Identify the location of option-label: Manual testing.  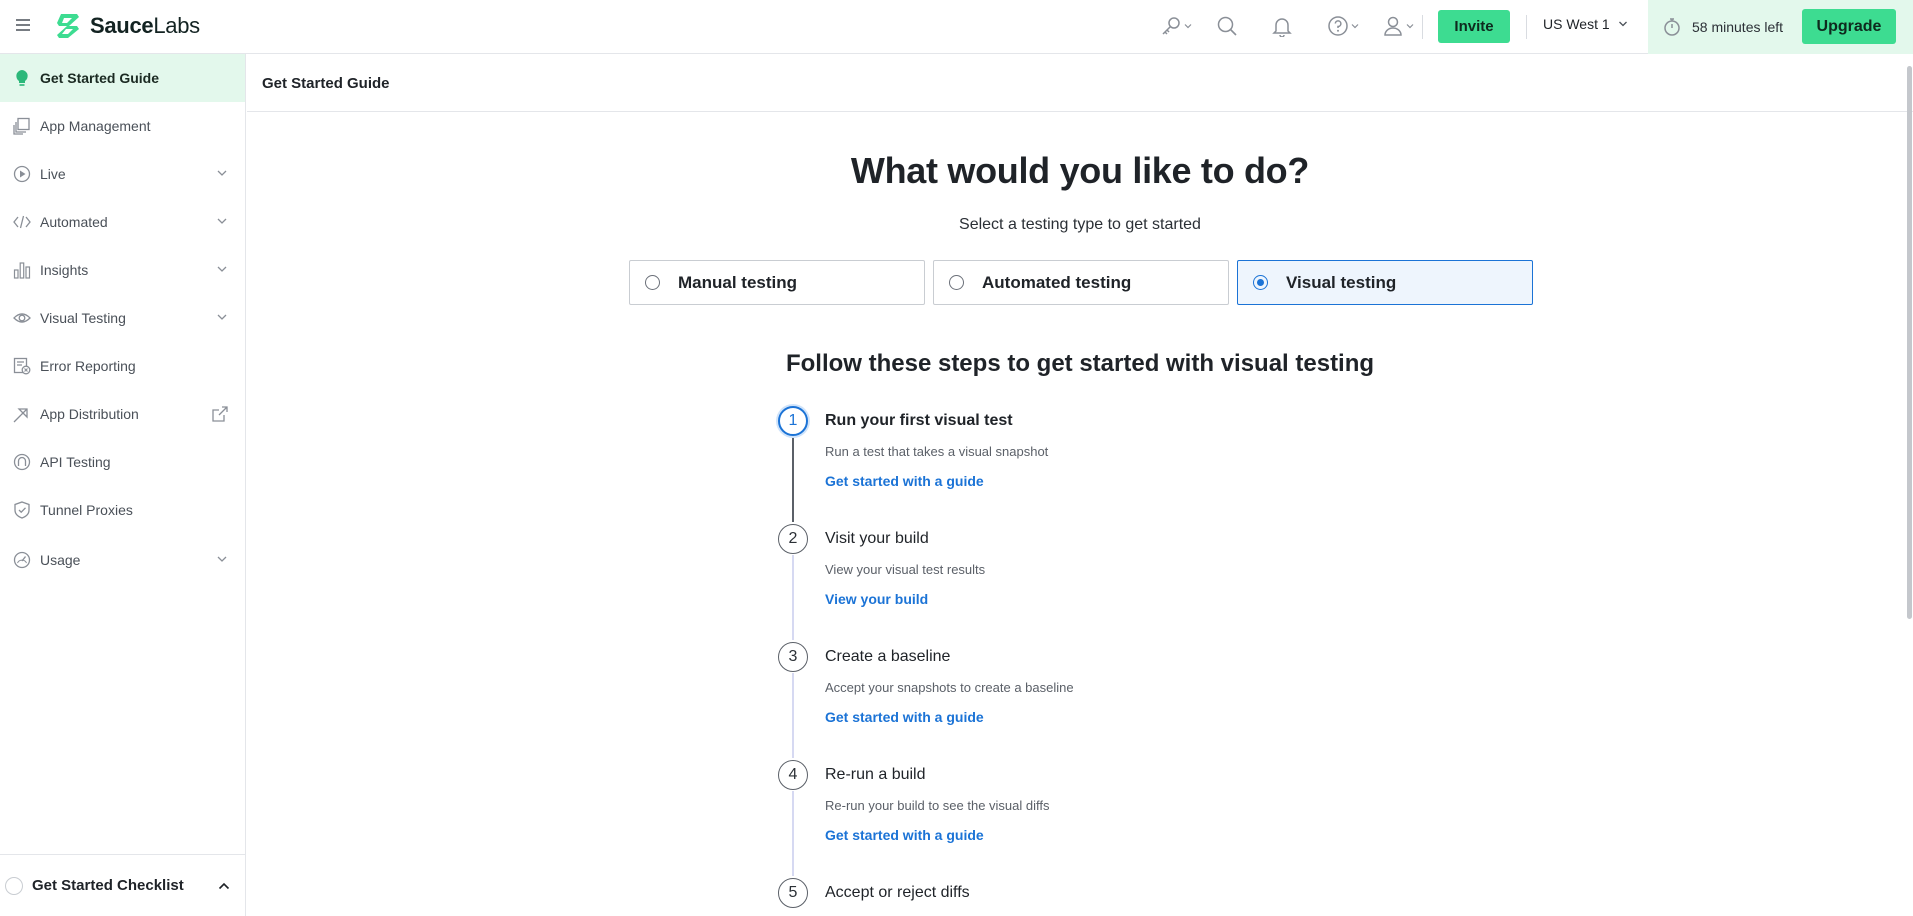
(738, 282).